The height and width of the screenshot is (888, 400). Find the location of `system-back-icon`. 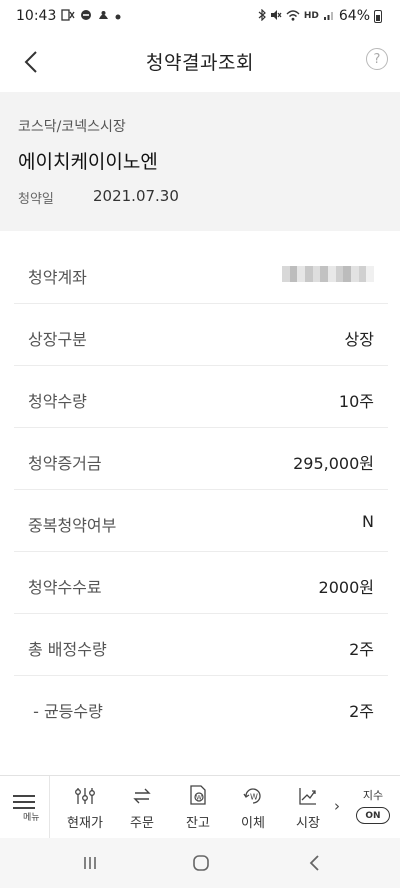

system-back-icon is located at coordinates (314, 863).